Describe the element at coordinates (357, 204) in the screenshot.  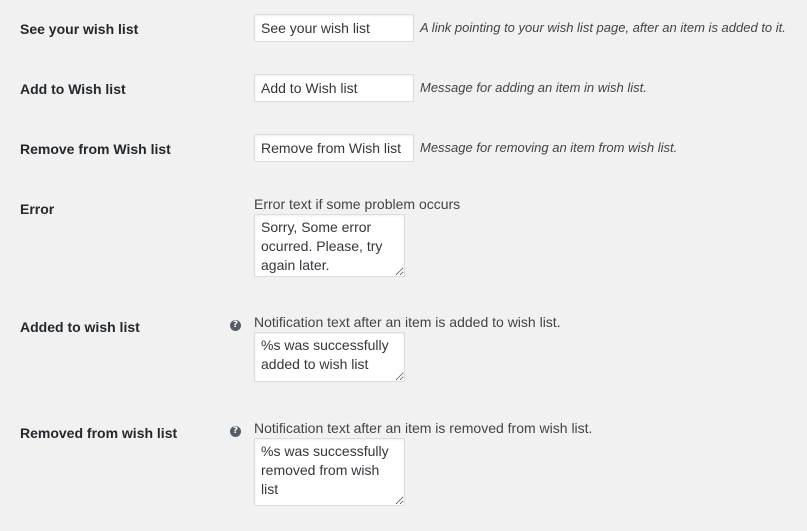
I see `error-description: Error text if some problem occurs` at that location.